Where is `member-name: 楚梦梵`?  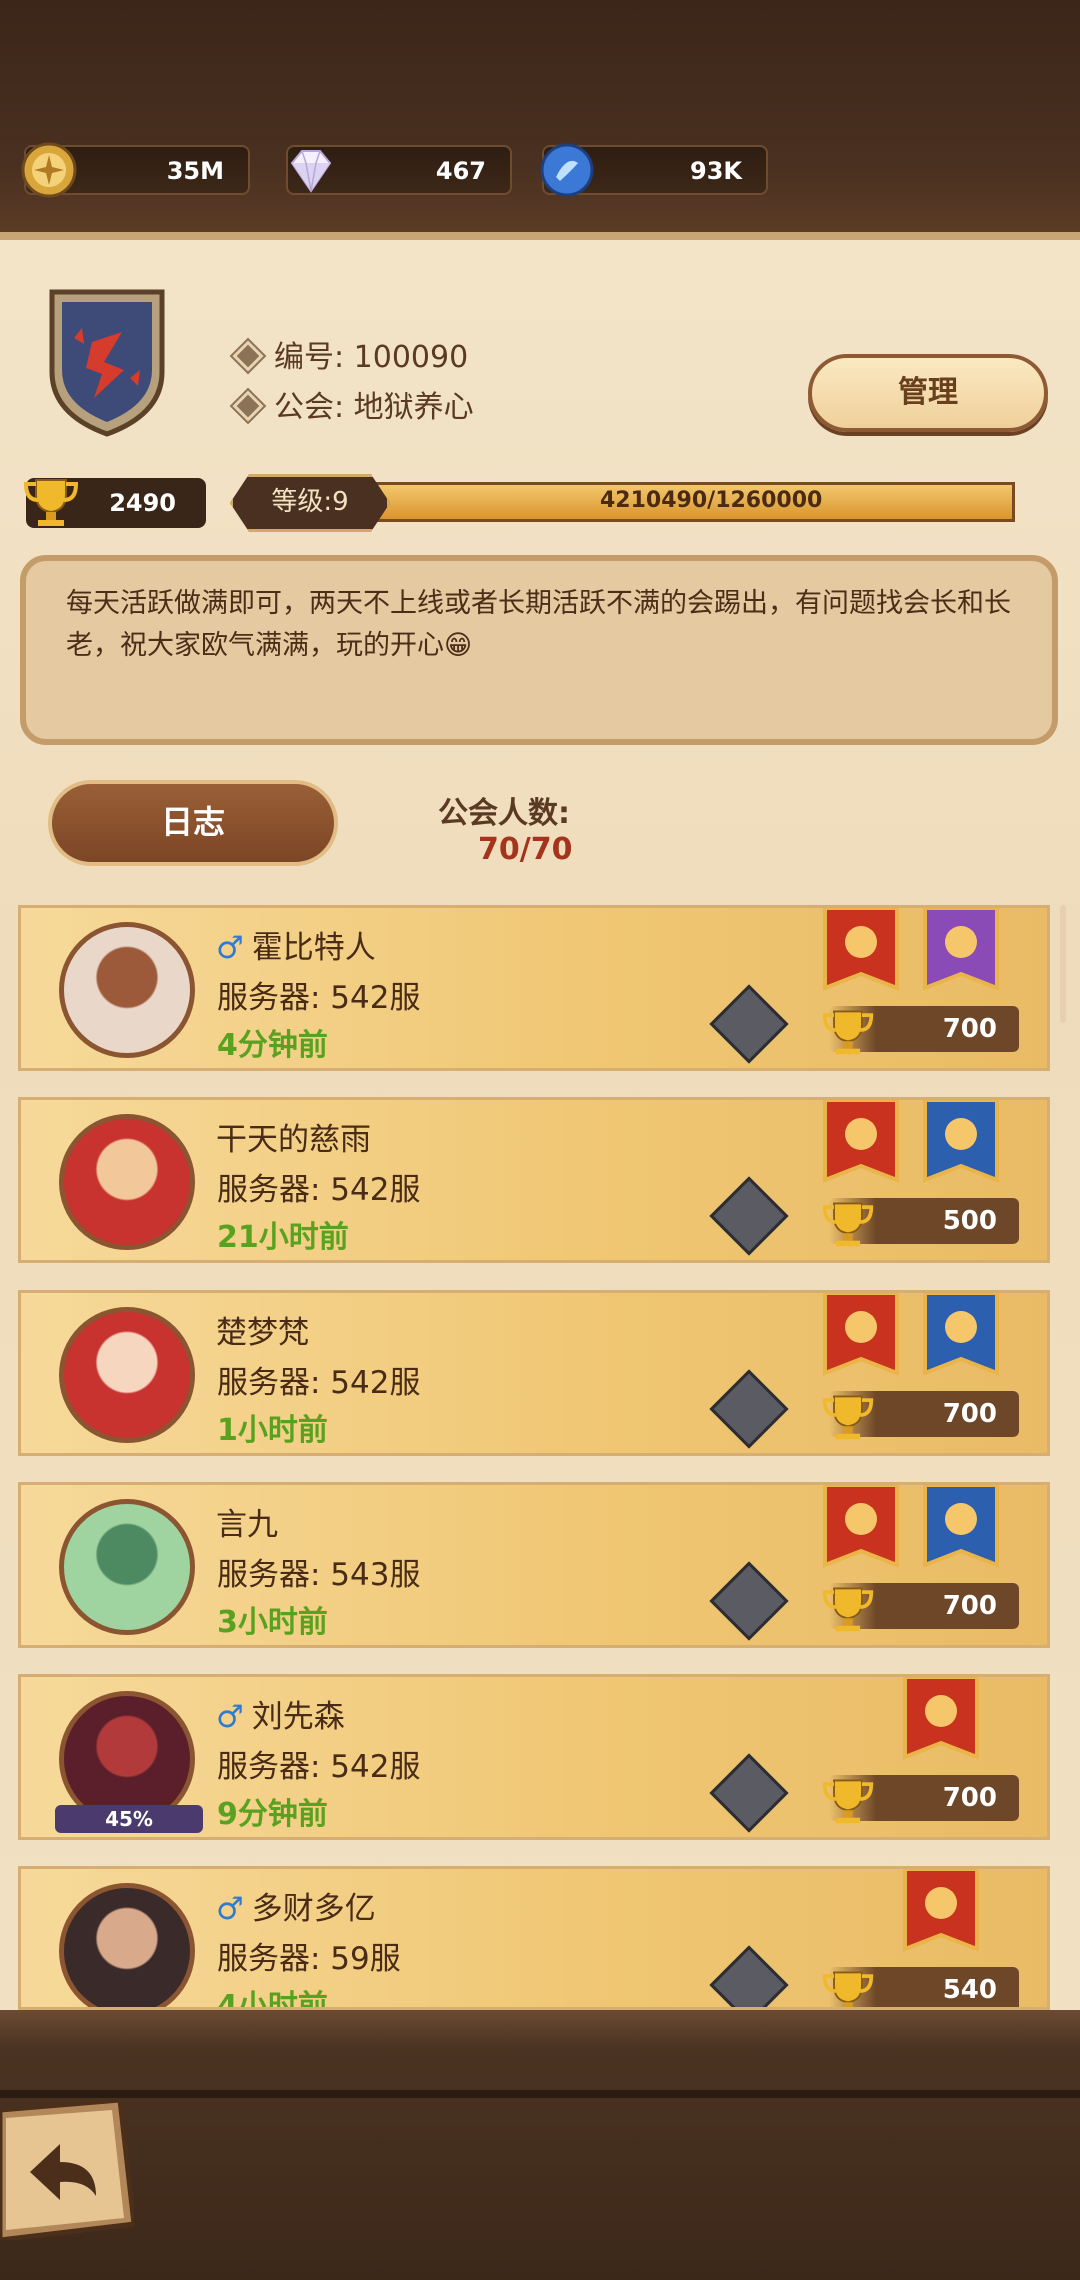 member-name: 楚梦梵 is located at coordinates (262, 1329).